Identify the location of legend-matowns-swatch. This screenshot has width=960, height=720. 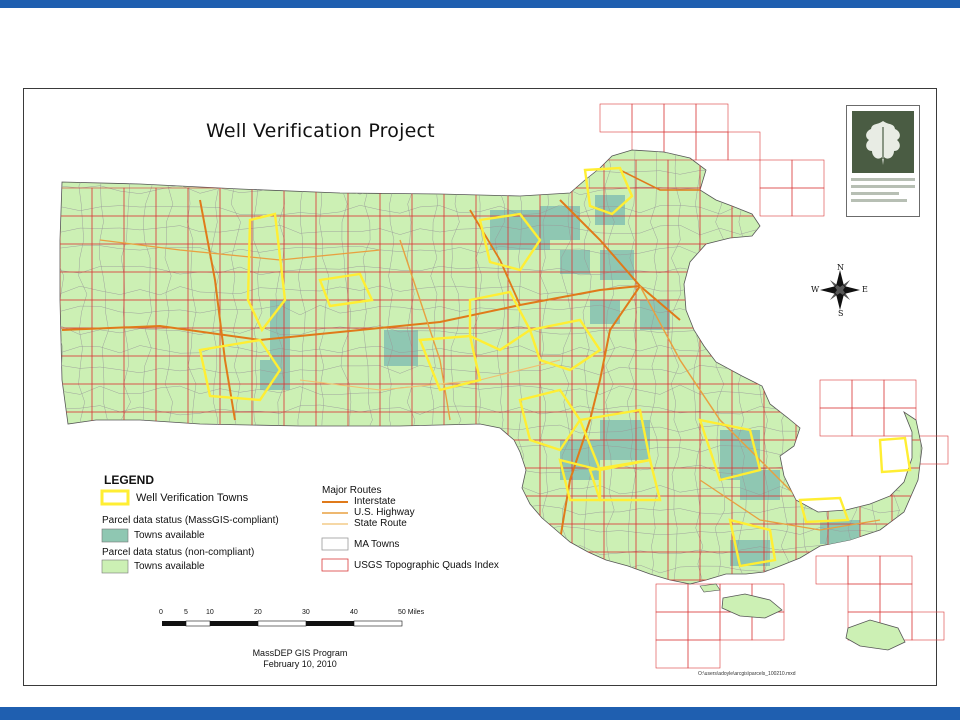
(335, 544).